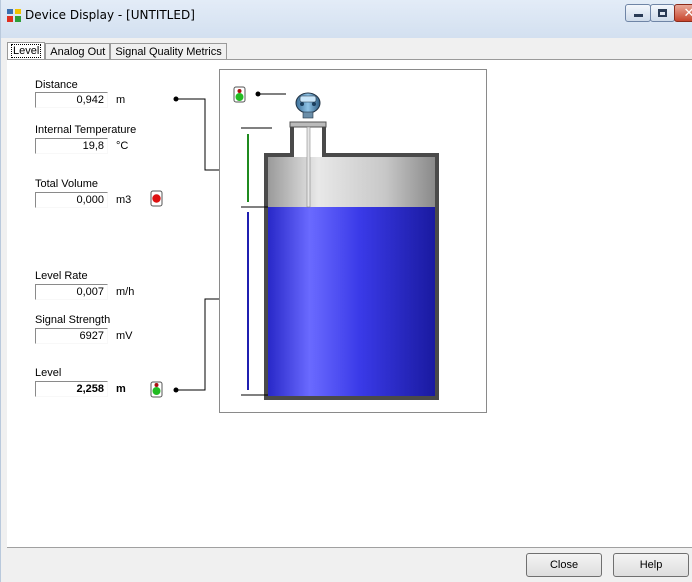 The width and height of the screenshot is (692, 582). I want to click on internal-temperature-label: Internal Temperature, so click(86, 130).